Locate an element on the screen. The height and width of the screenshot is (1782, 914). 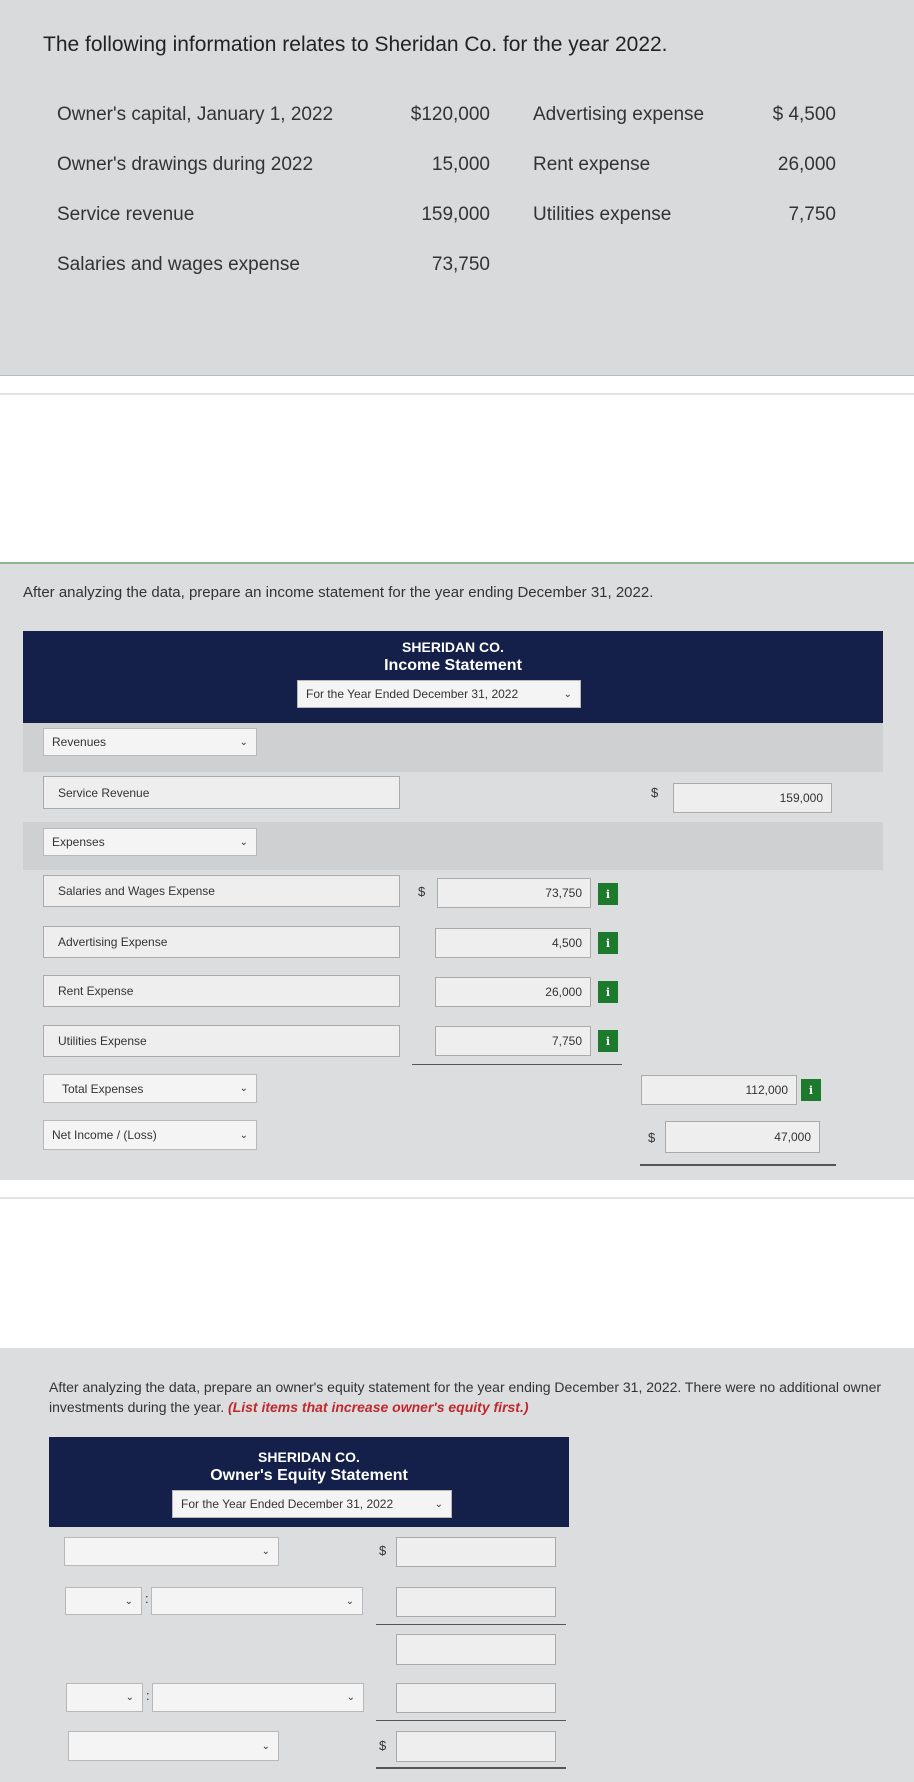
expense-amount: 73,750 is located at coordinates (514, 893).